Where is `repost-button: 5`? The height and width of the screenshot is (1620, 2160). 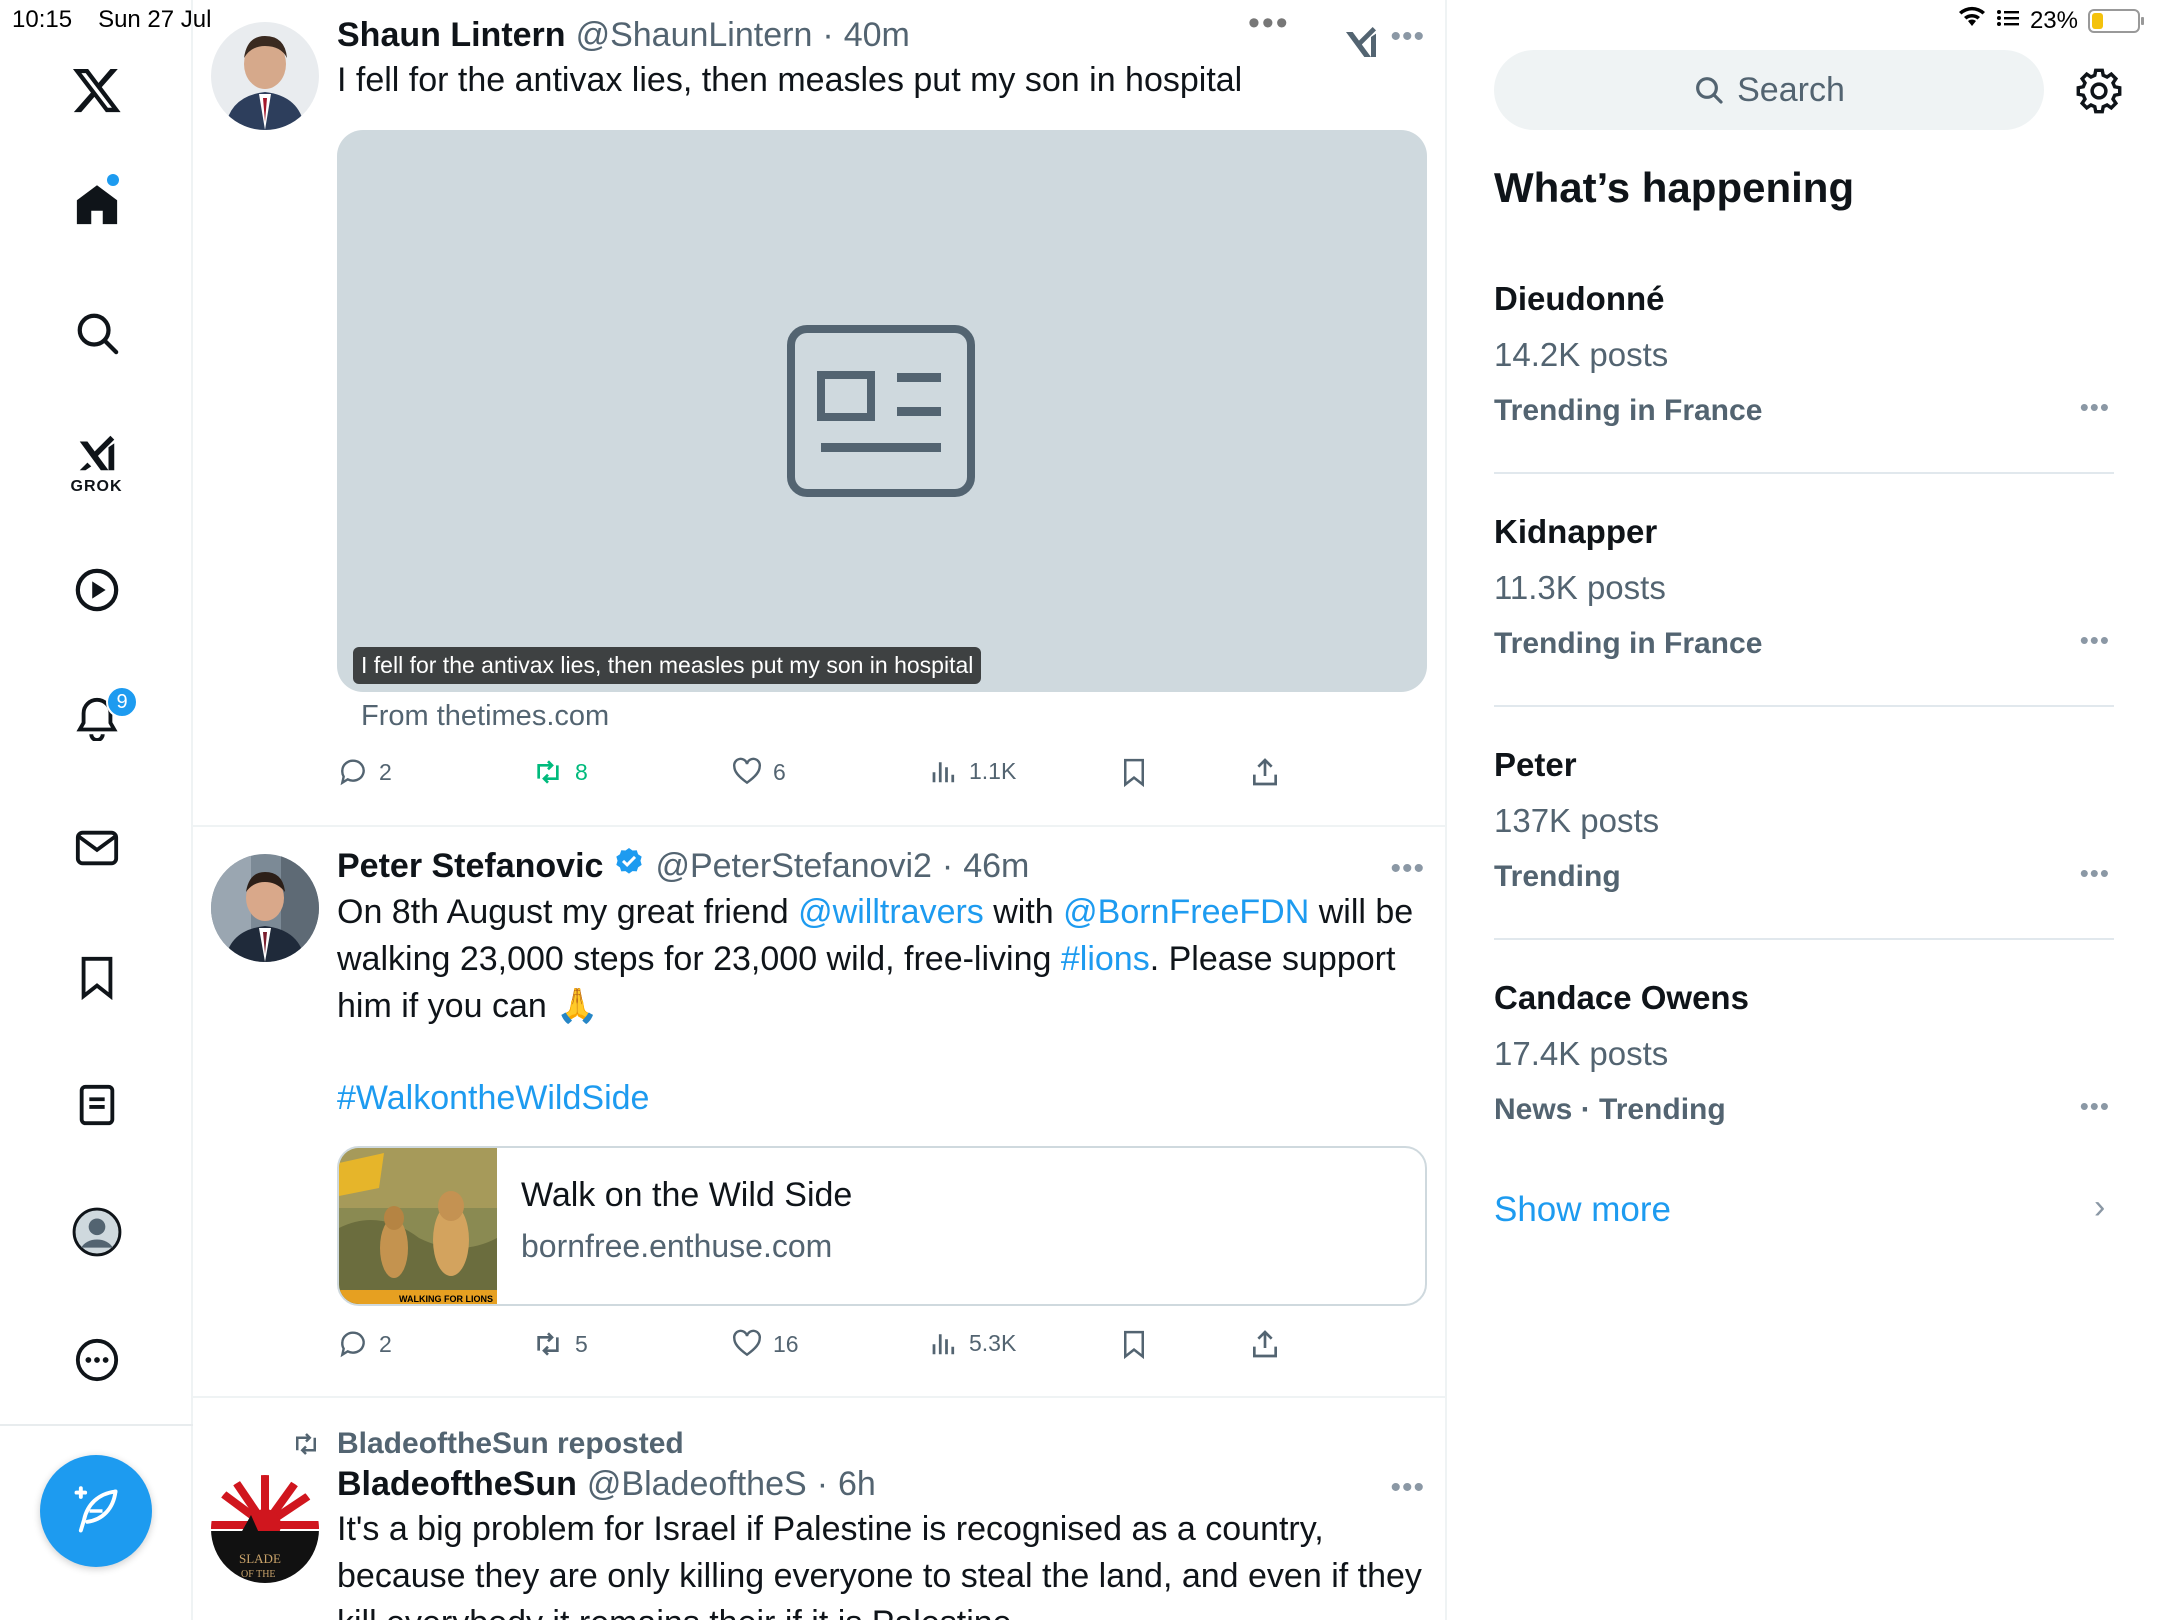 repost-button: 5 is located at coordinates (559, 1344).